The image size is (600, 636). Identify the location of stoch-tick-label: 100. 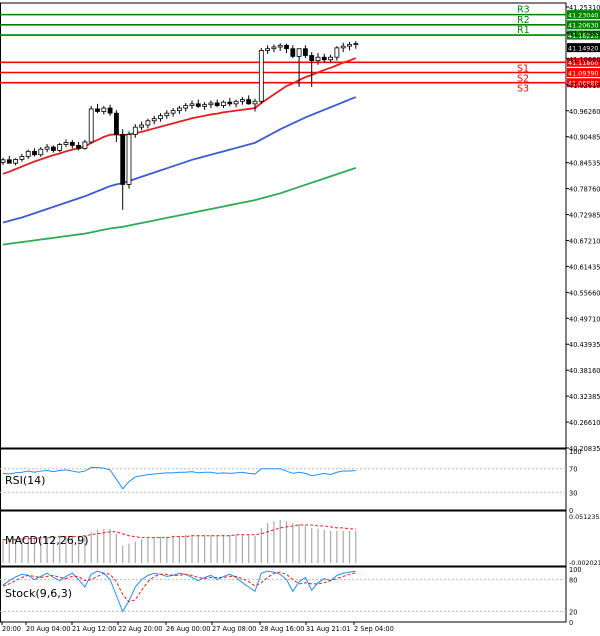
(575, 570).